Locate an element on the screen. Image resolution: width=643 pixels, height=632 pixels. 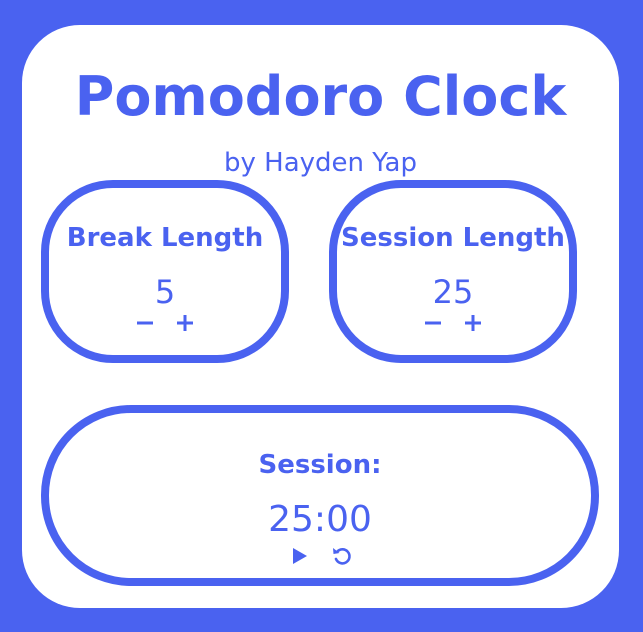
page-subtitle: by Hayden Yap is located at coordinates (320, 163).